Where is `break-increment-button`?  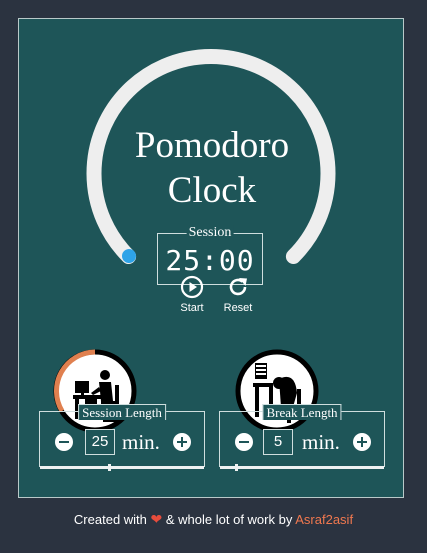
break-increment-button is located at coordinates (362, 442).